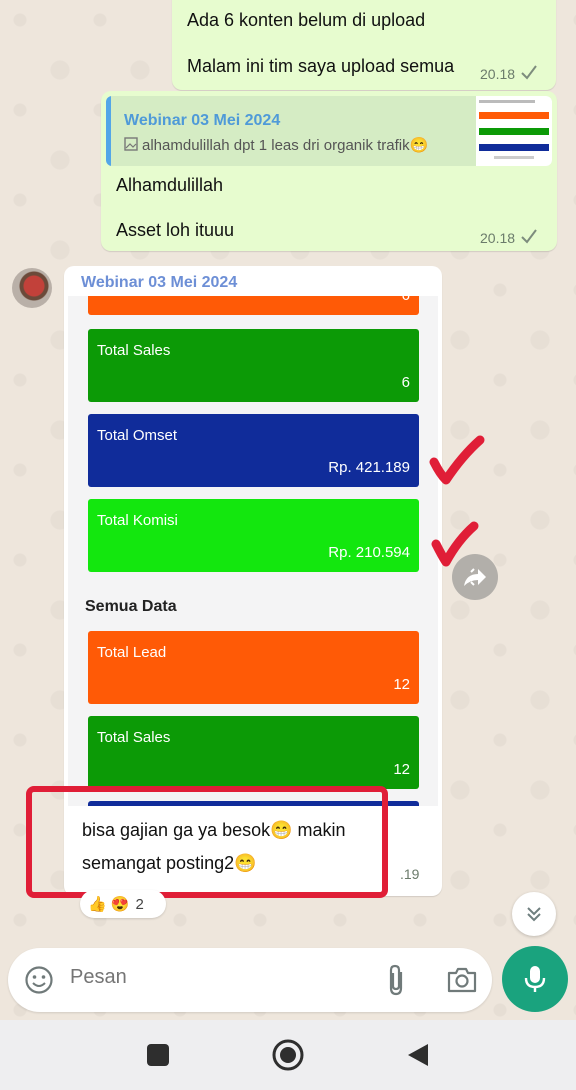  Describe the element at coordinates (514, 131) in the screenshot. I see `quote-thumbnail` at that location.